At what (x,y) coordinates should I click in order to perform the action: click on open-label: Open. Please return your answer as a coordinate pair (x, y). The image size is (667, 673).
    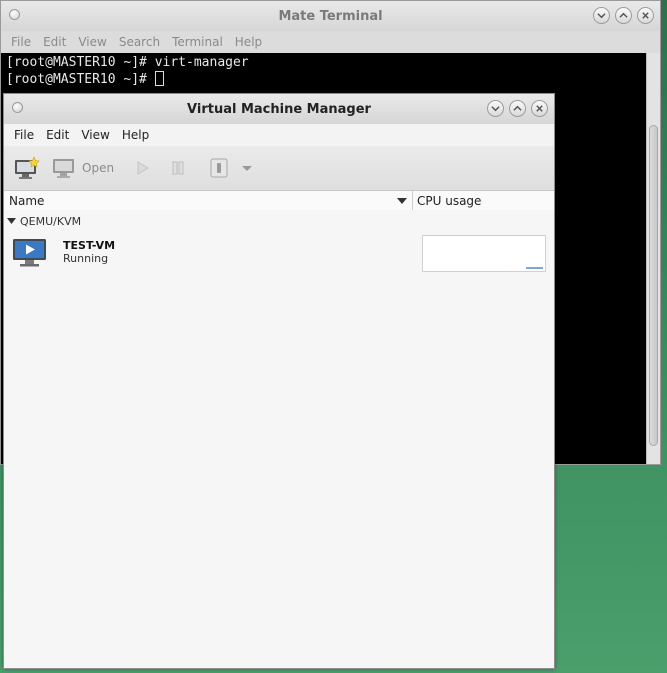
    Looking at the image, I should click on (98, 168).